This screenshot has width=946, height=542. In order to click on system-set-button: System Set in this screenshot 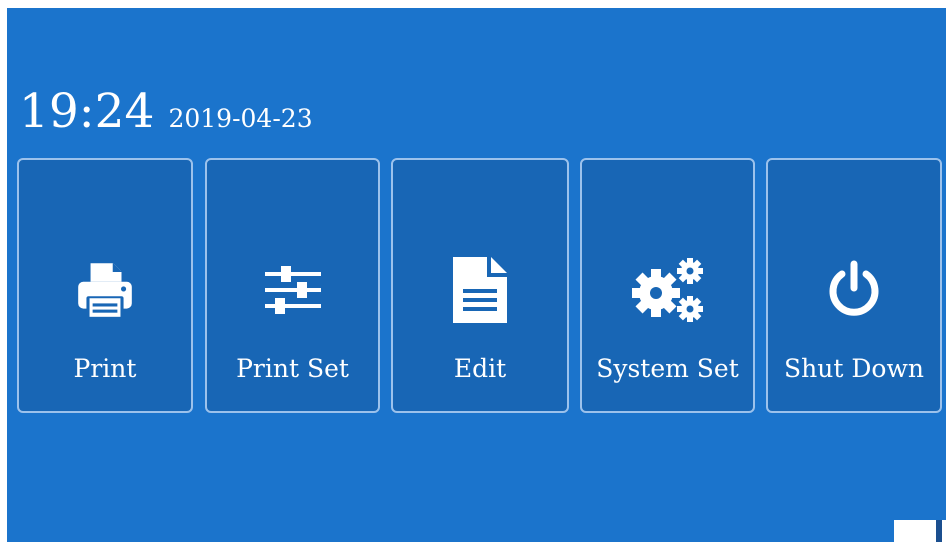, I will do `click(667, 285)`.